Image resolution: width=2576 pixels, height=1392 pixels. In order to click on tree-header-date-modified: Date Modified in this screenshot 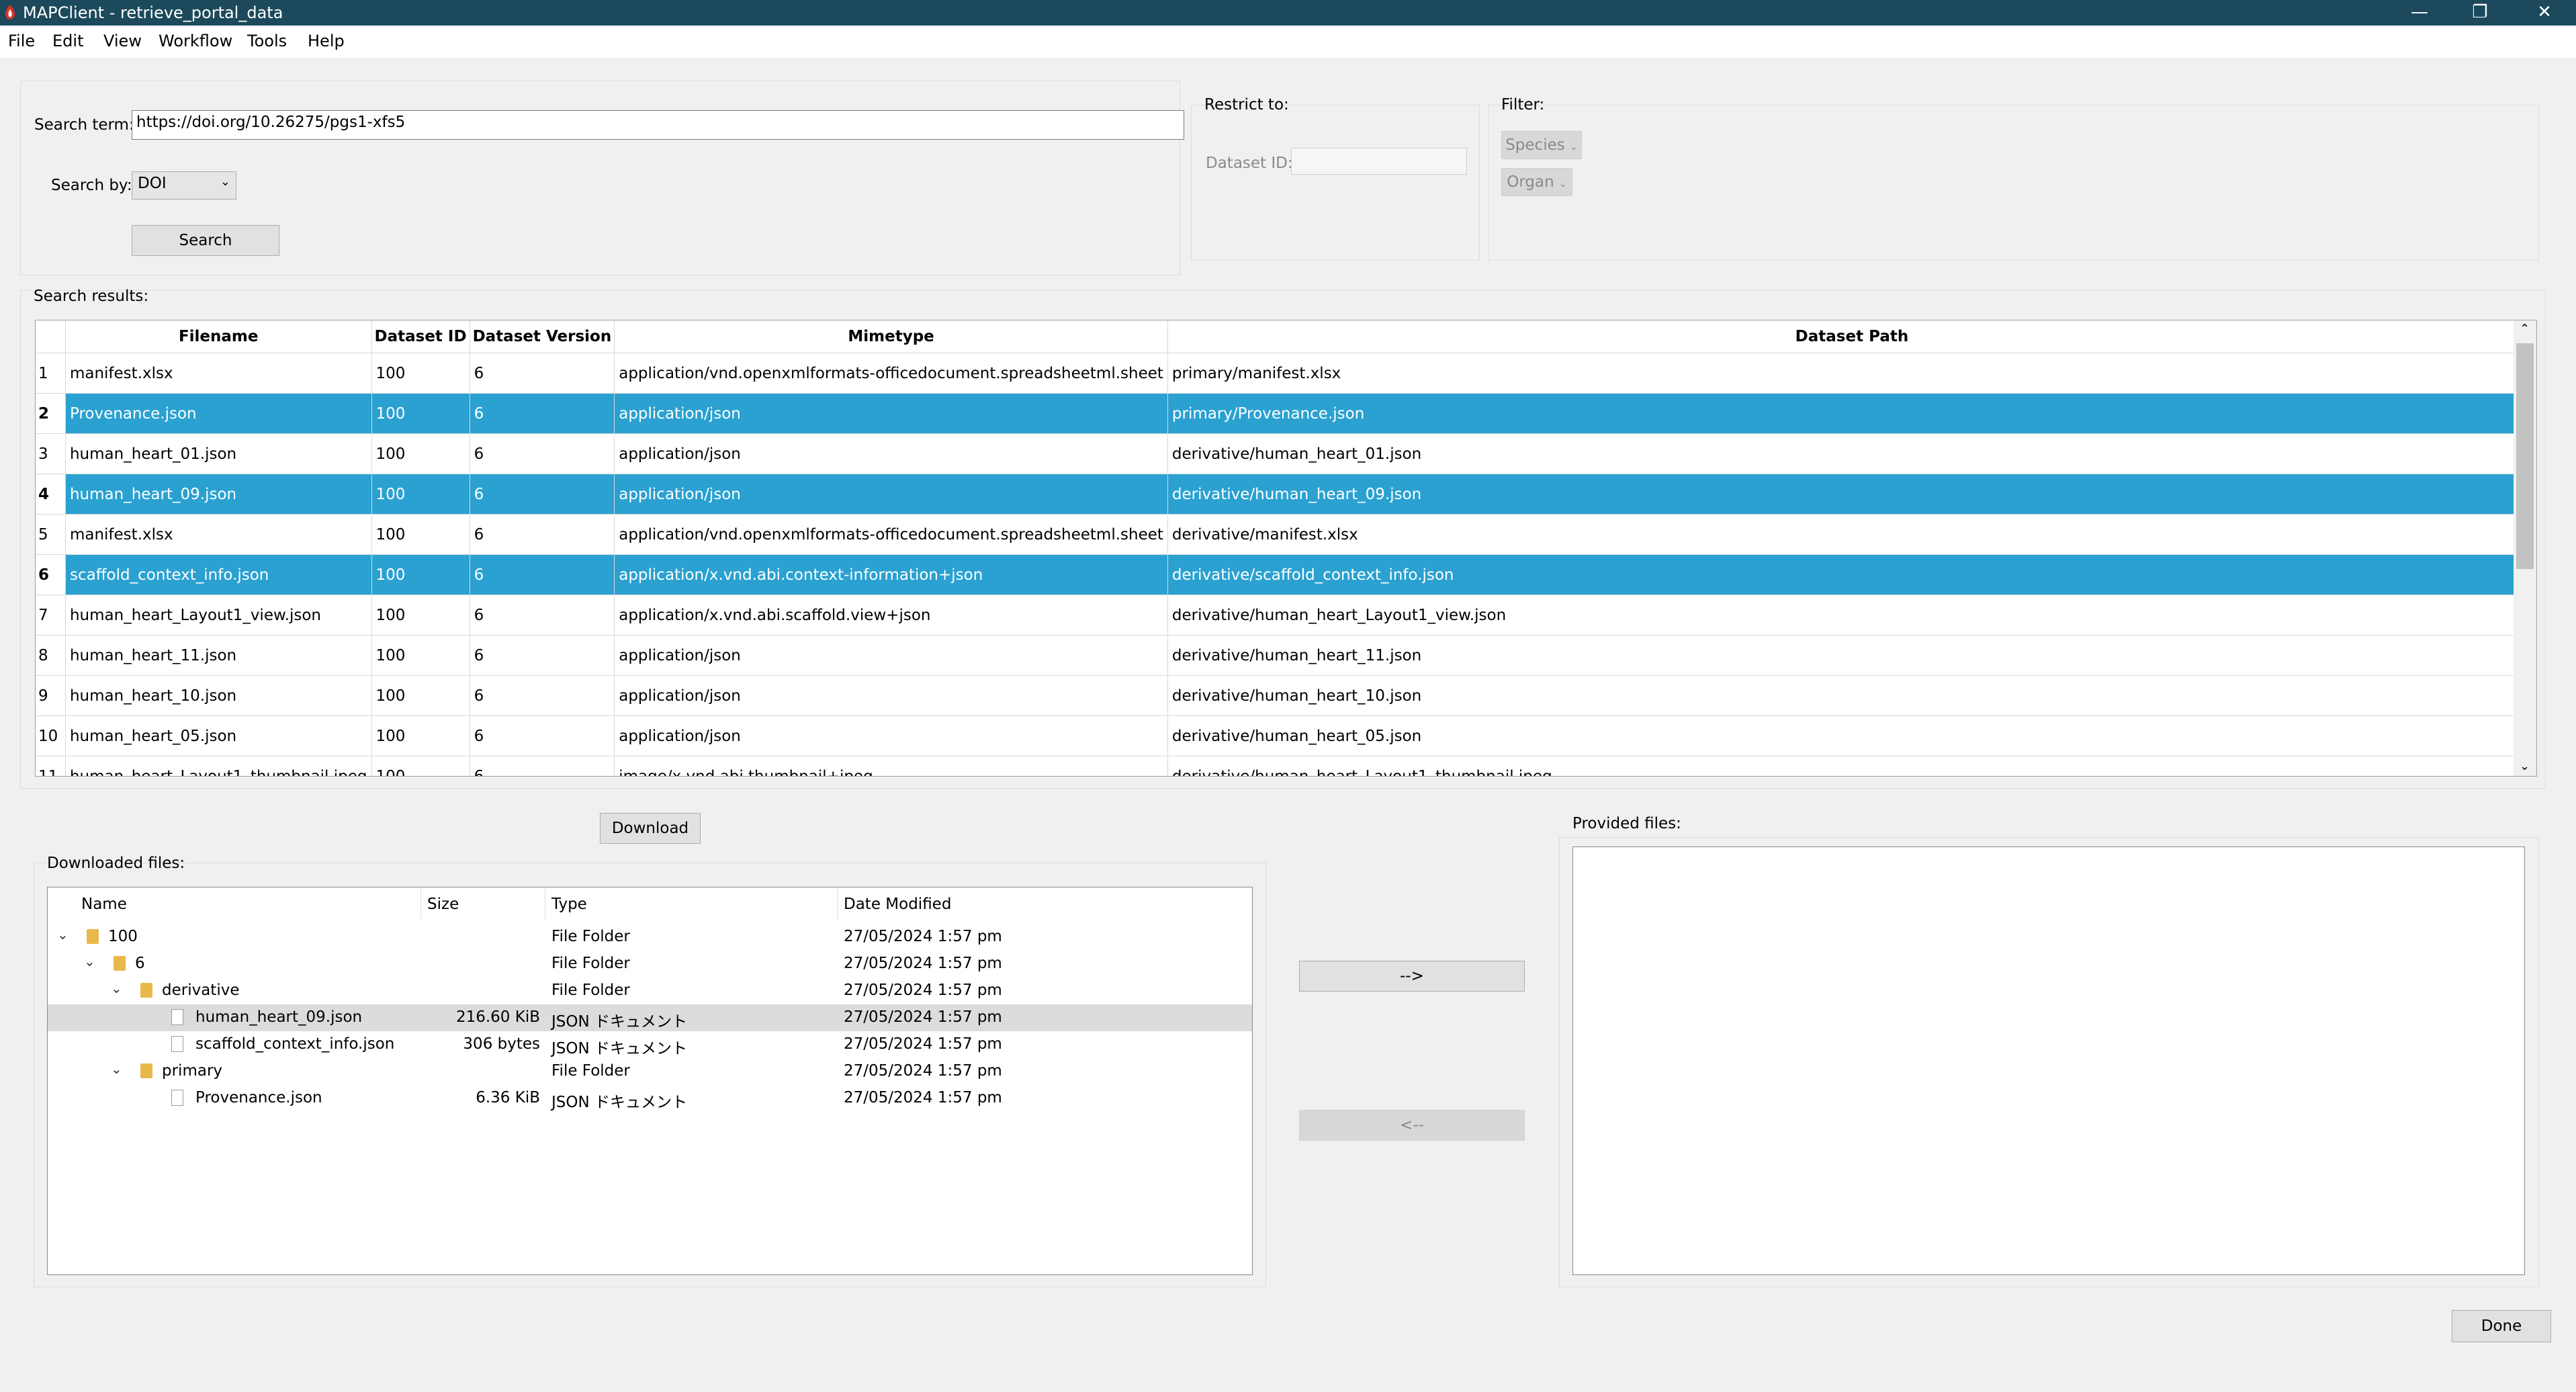, I will do `click(898, 904)`.